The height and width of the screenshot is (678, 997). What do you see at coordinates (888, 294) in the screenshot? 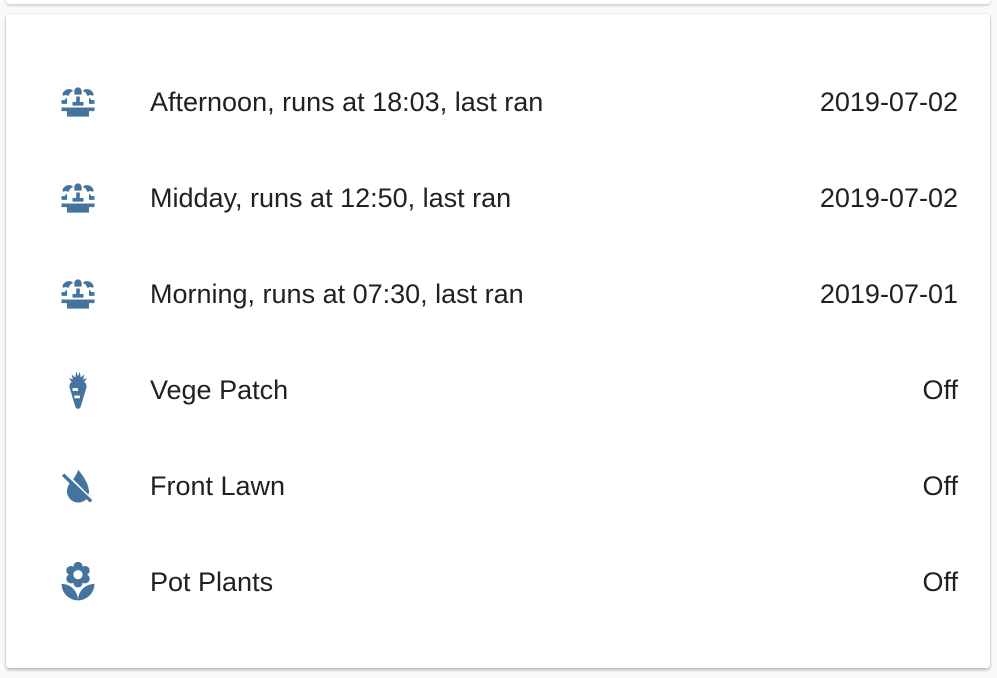
I see `entity-state: 2019-07-01` at bounding box center [888, 294].